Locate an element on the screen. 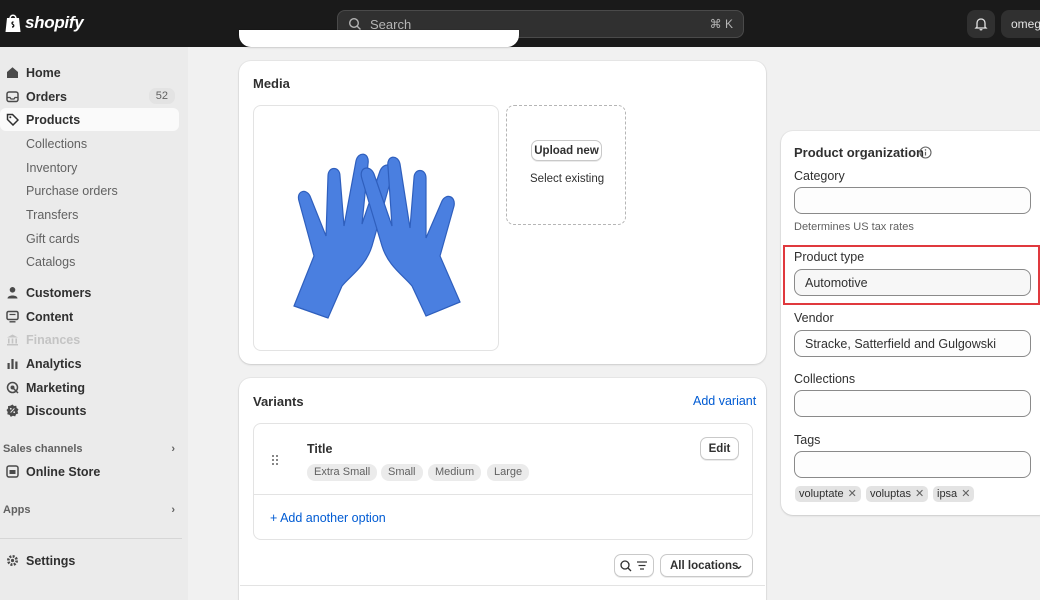  edit-option-button: Edit is located at coordinates (719, 448).